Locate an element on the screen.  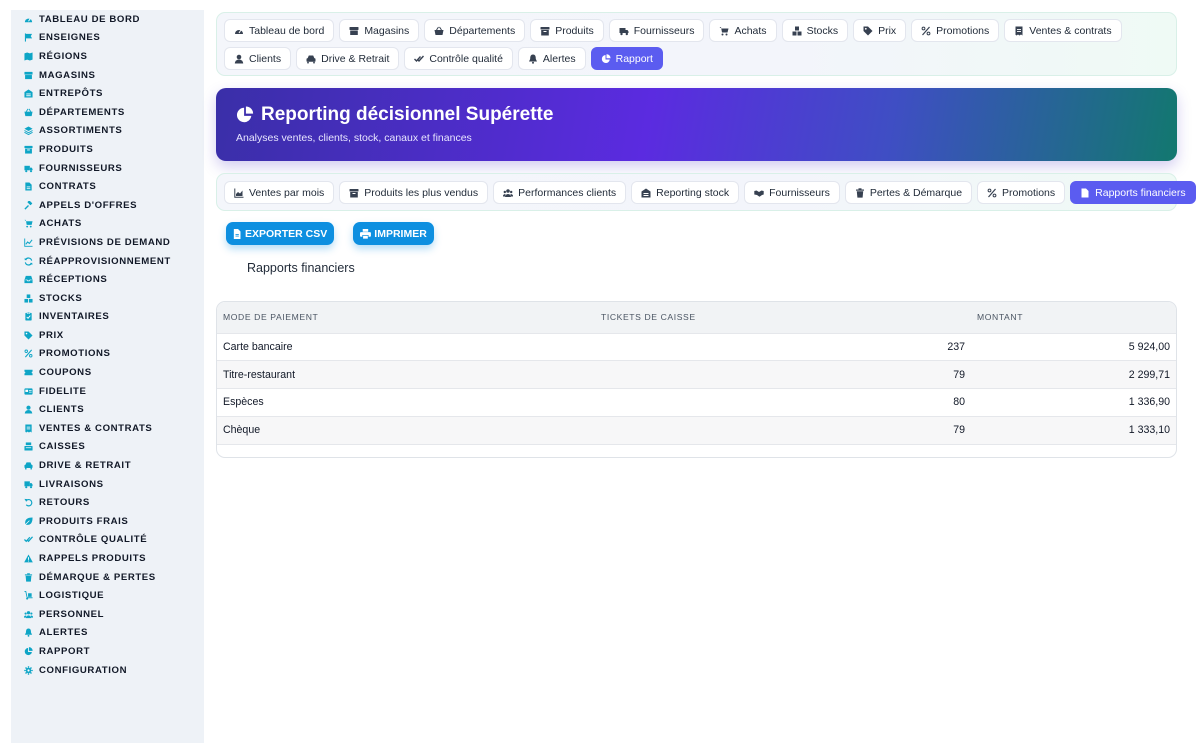
nav-tab-achats: Achats is located at coordinates (743, 30).